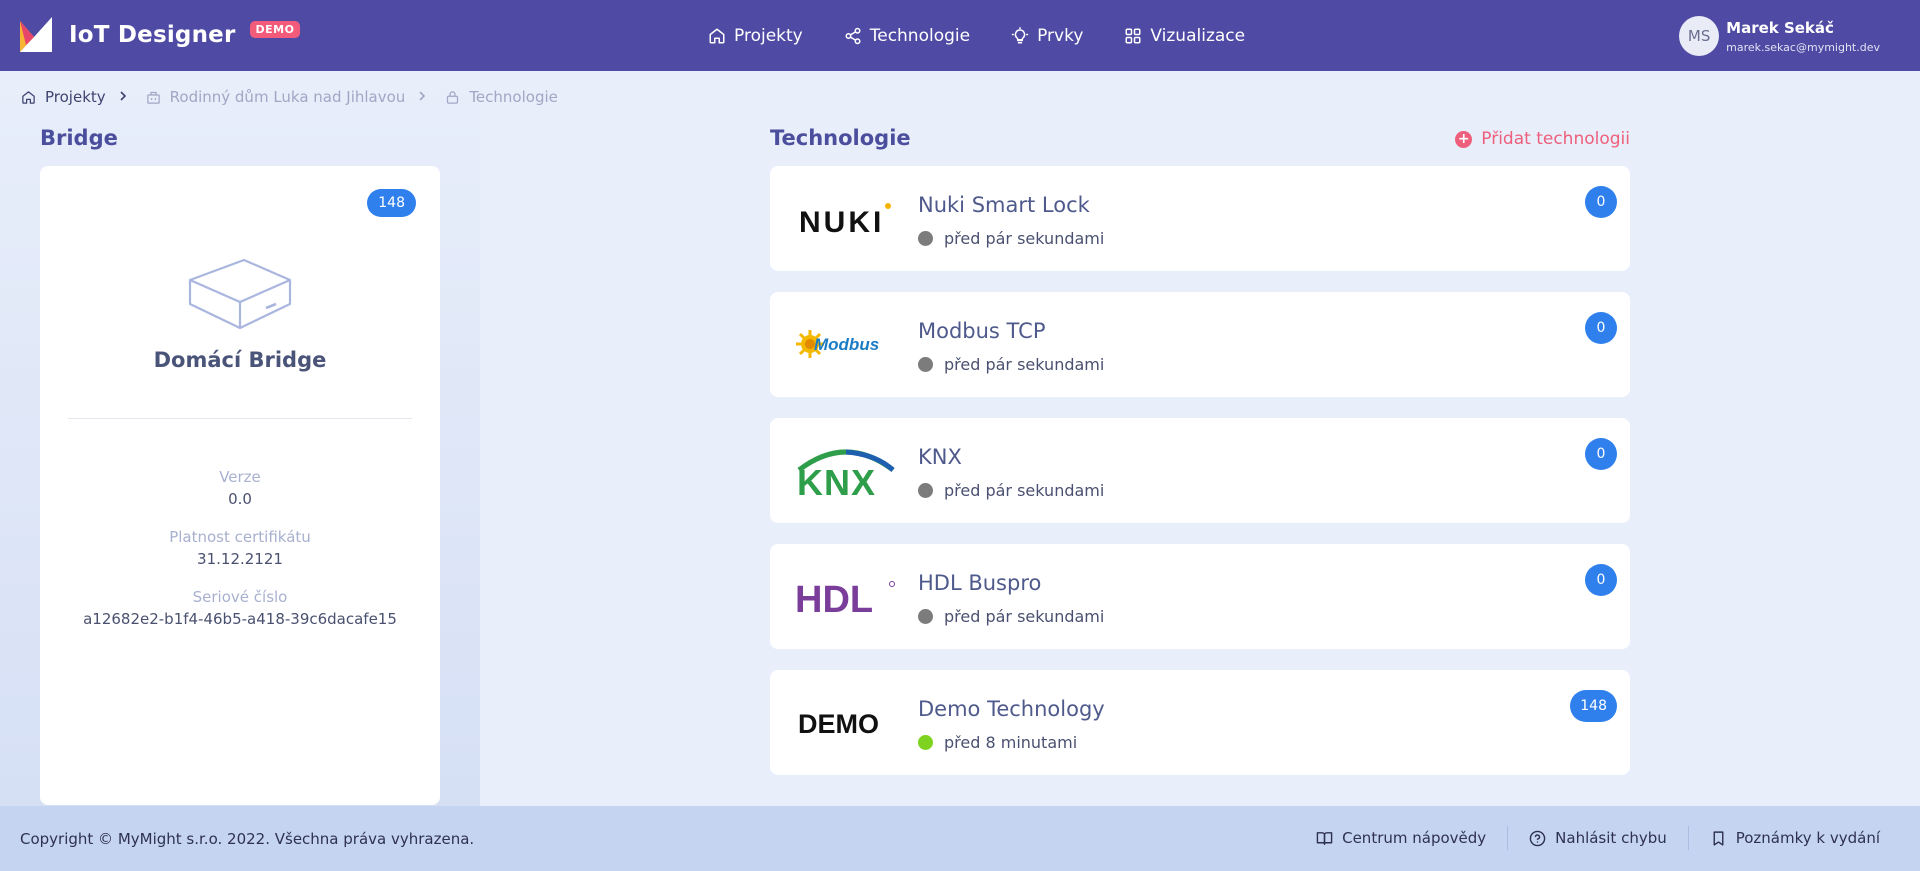  Describe the element at coordinates (1047, 36) in the screenshot. I see `nav-prvky: Prvky` at that location.